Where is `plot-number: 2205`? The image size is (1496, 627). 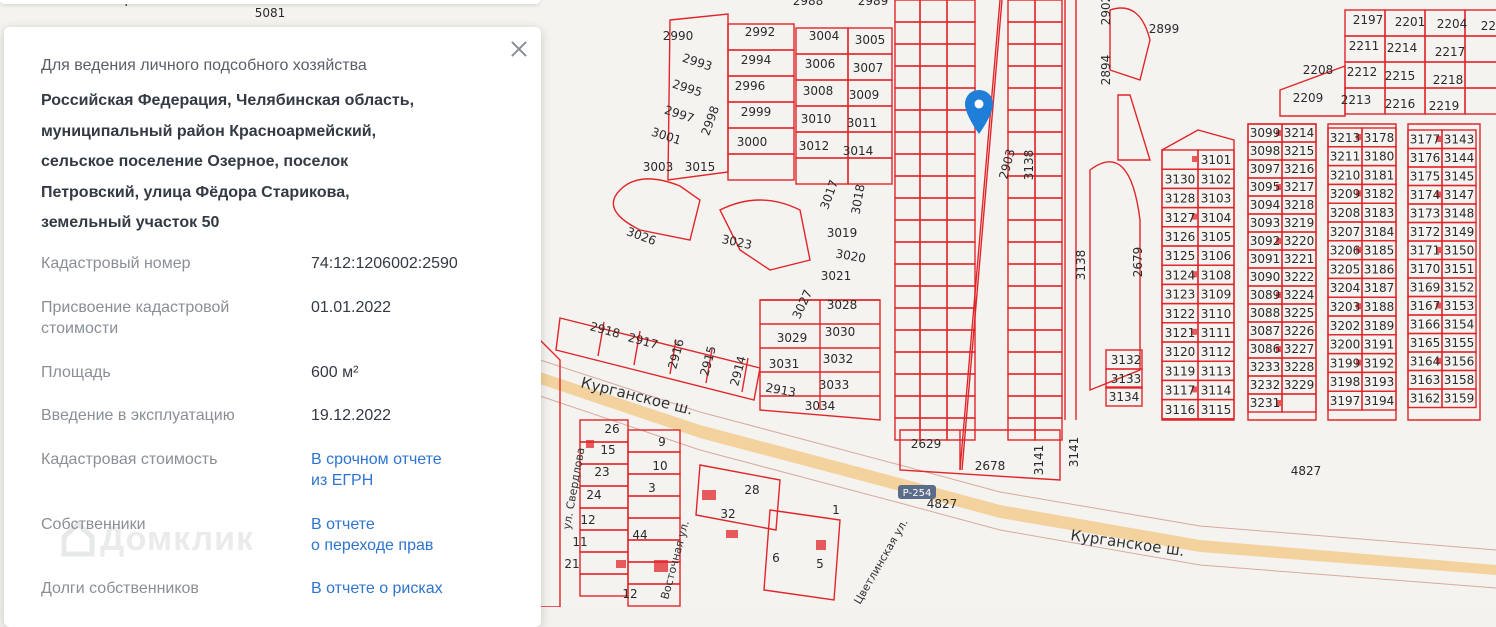 plot-number: 2205 is located at coordinates (1488, 26).